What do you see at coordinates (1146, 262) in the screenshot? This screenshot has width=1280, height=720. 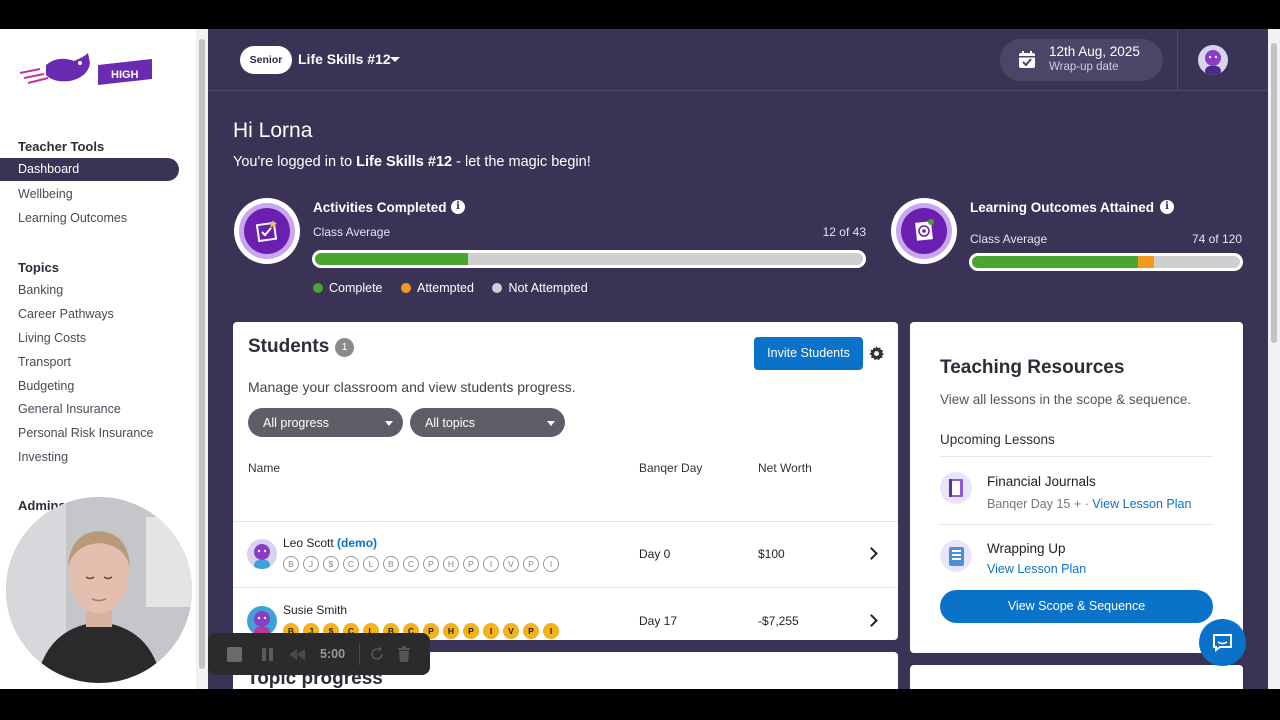 I see `attempted-segment` at bounding box center [1146, 262].